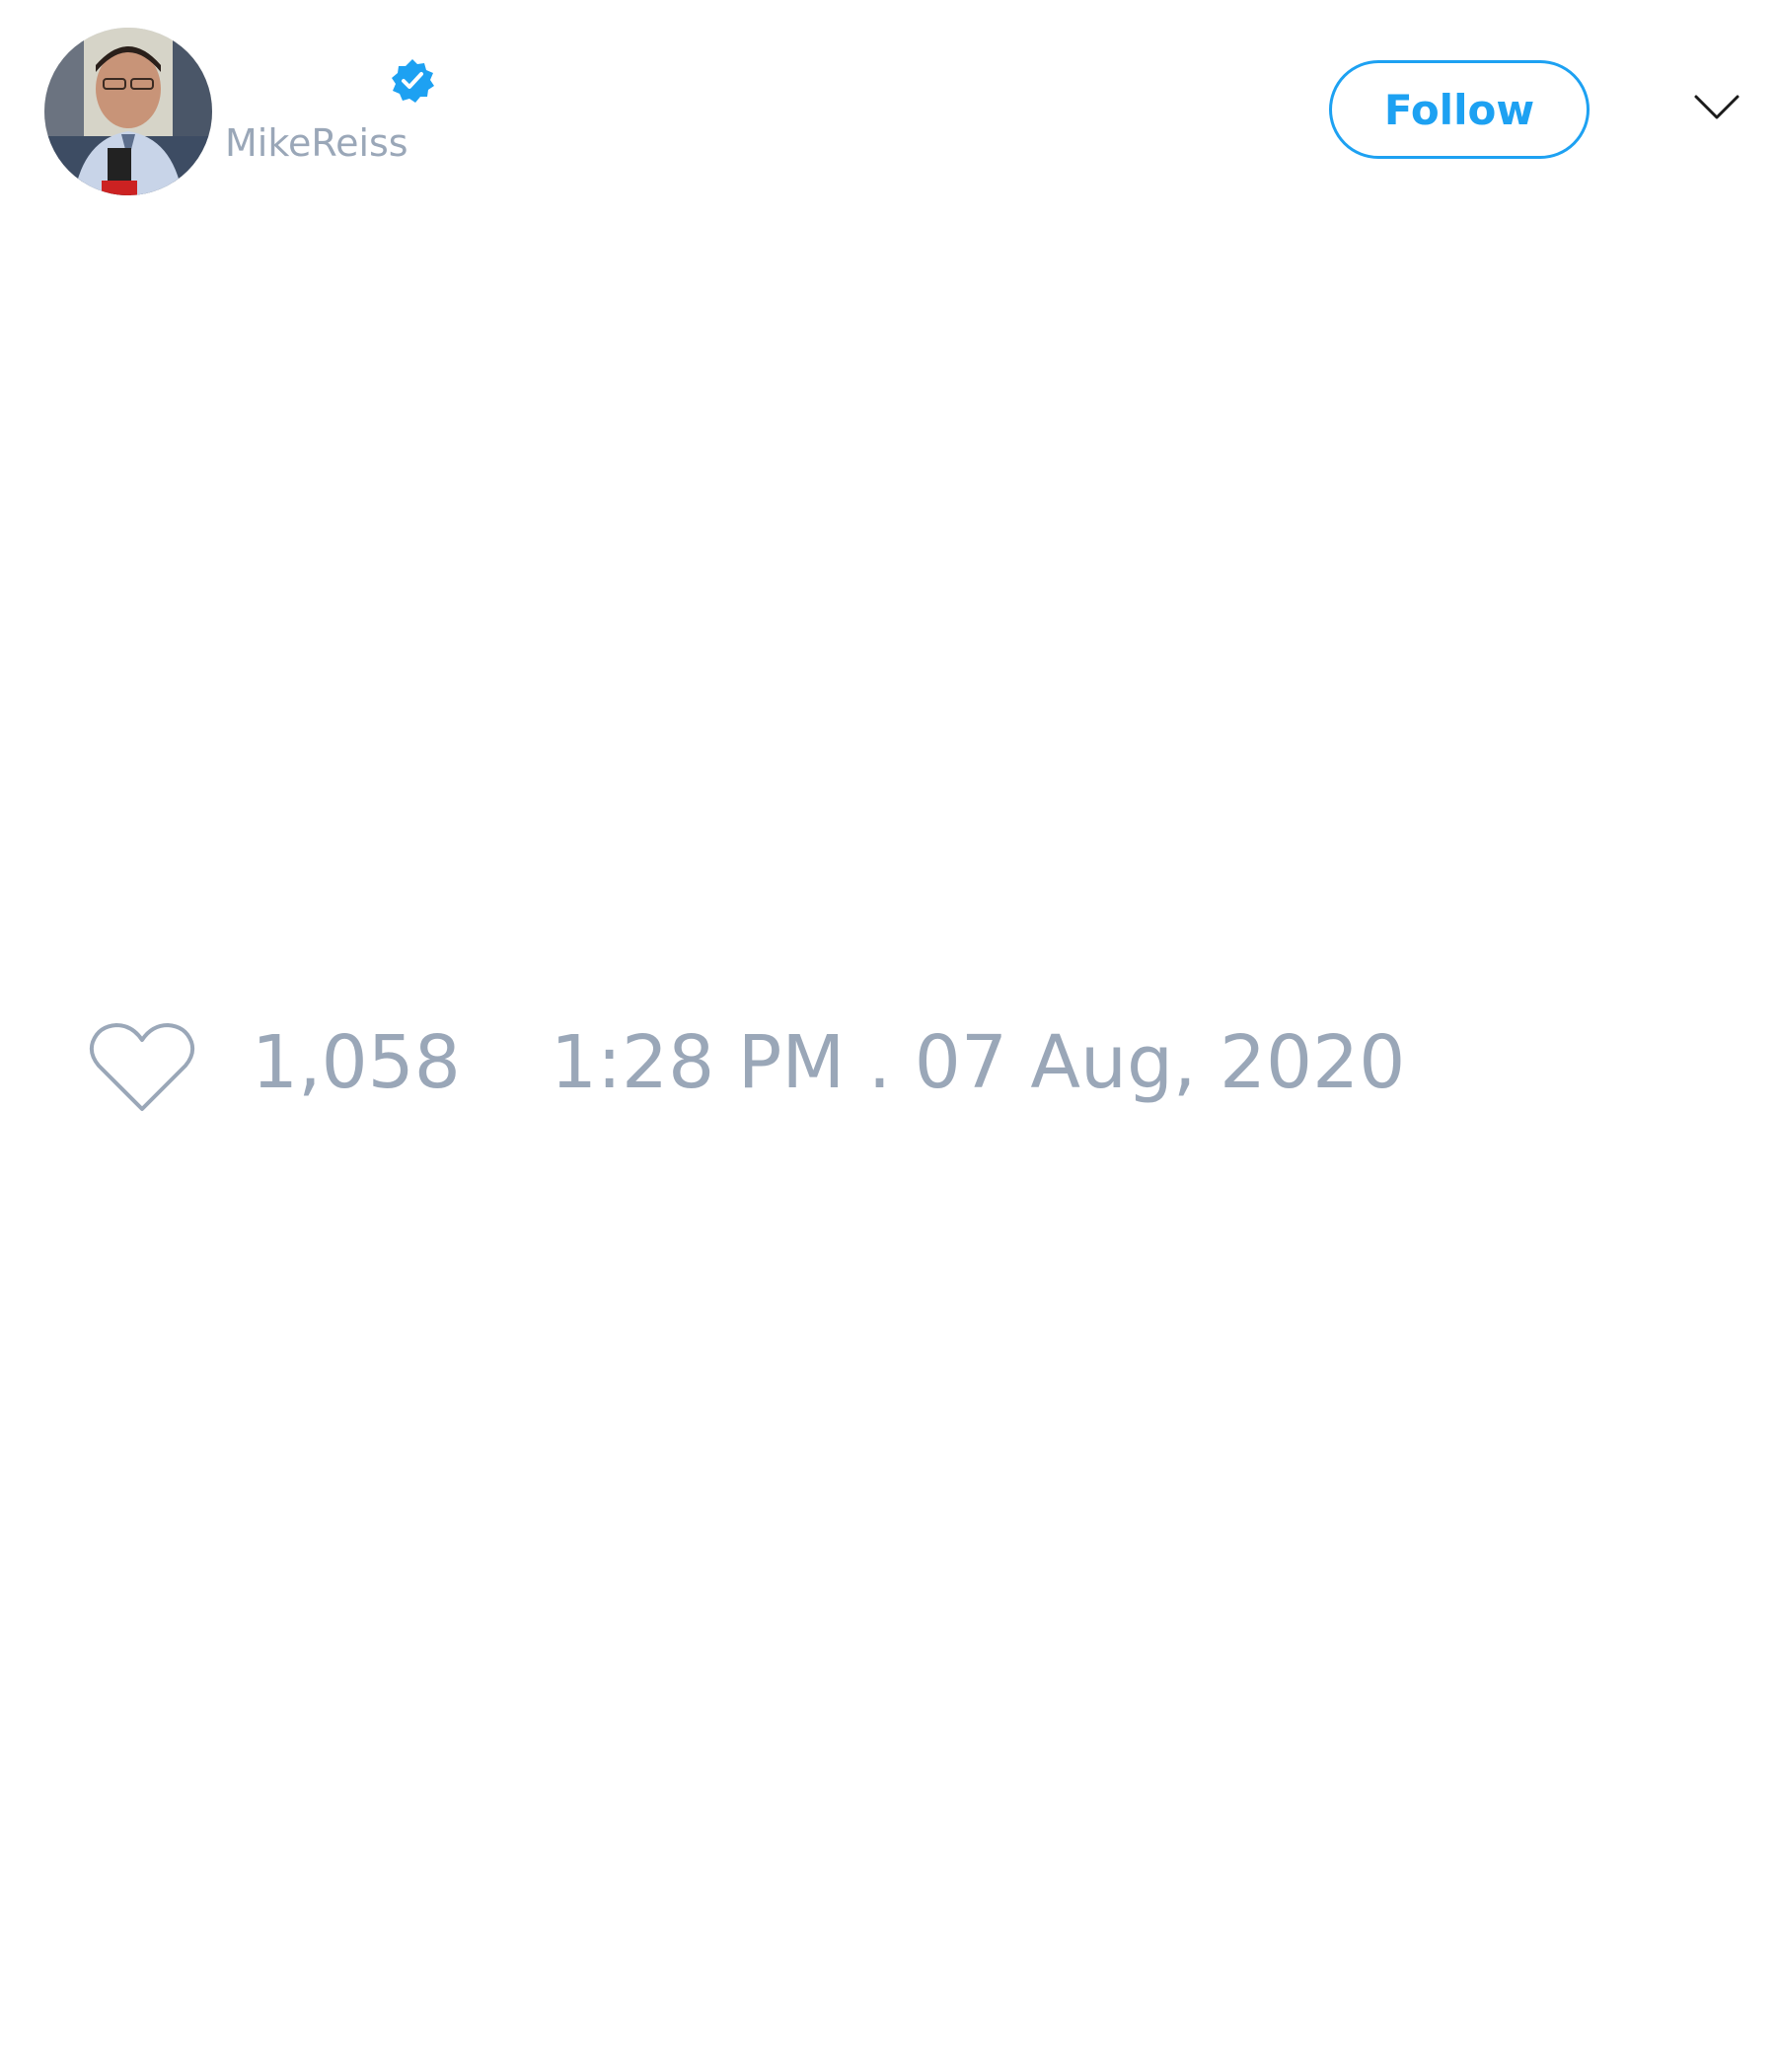  What do you see at coordinates (316, 143) in the screenshot?
I see `username: MikeReiss` at bounding box center [316, 143].